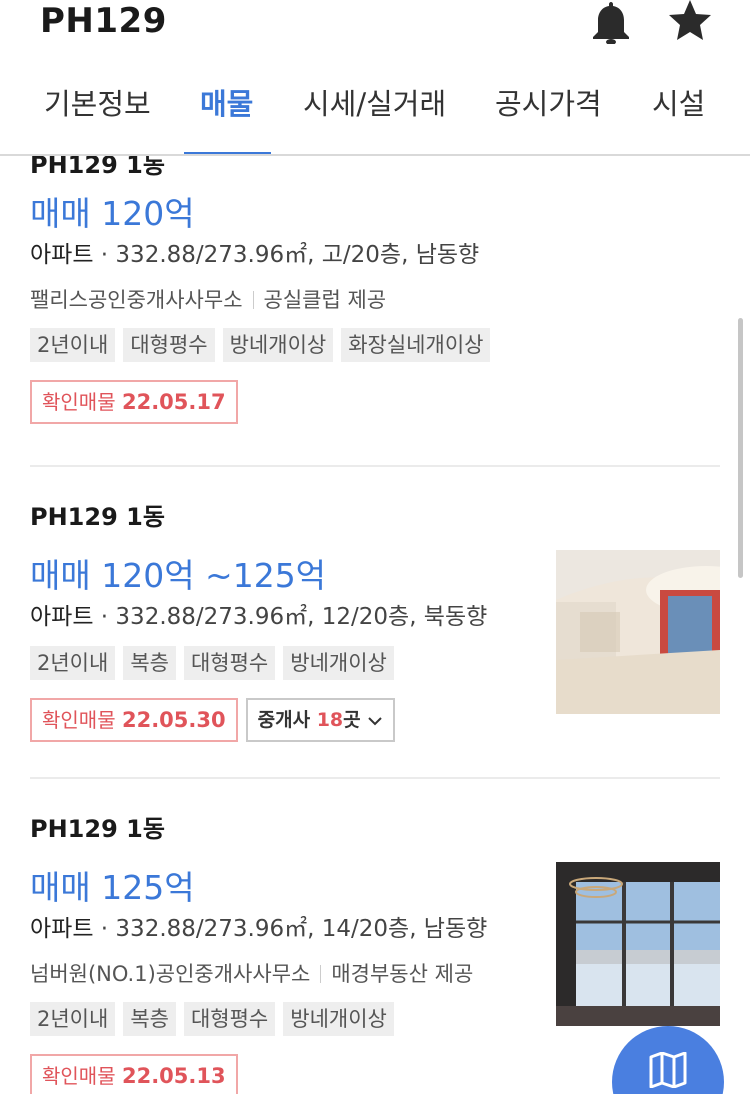  Describe the element at coordinates (375, 403) in the screenshot. I see `verify-row: 확인매물 22.05.17` at that location.